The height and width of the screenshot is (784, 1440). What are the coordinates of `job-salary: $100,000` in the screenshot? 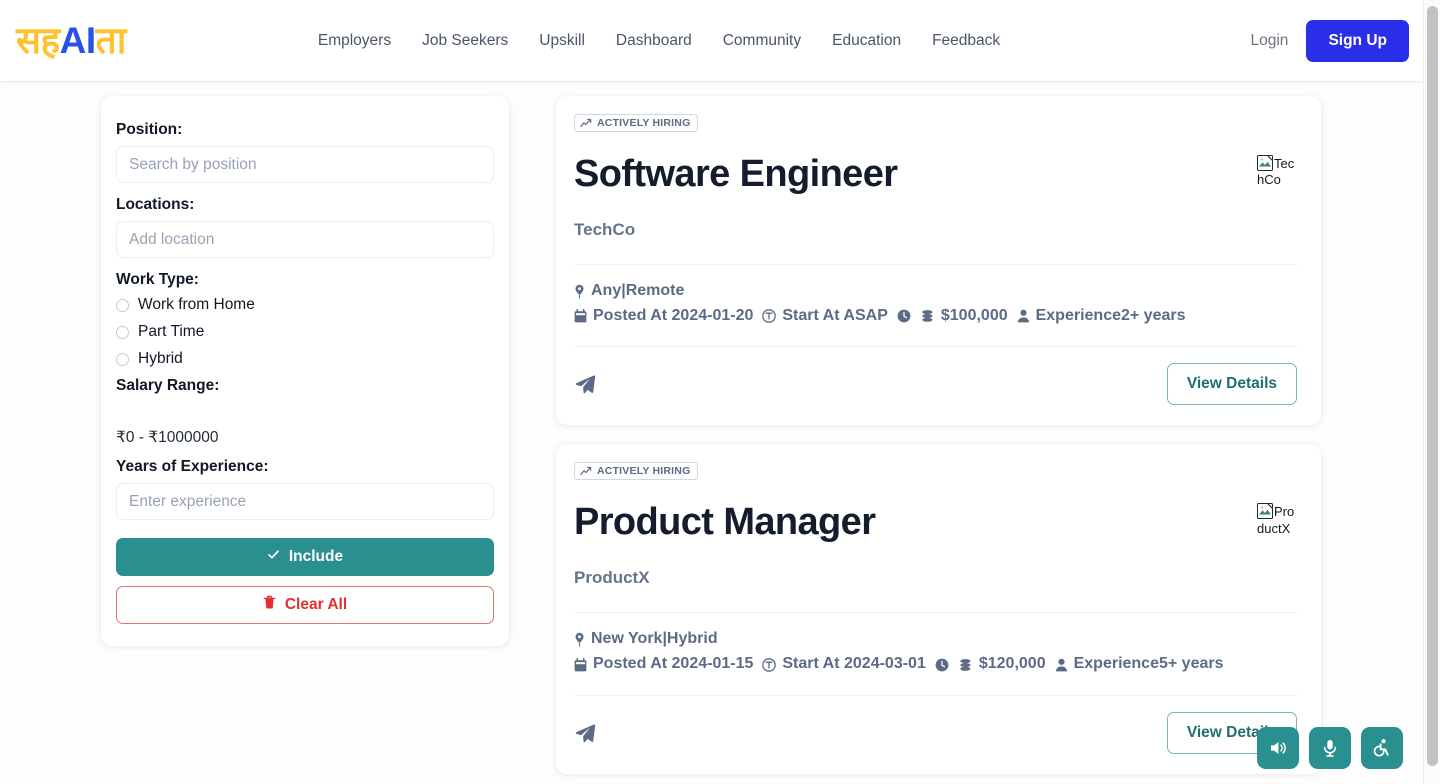 It's located at (964, 316).